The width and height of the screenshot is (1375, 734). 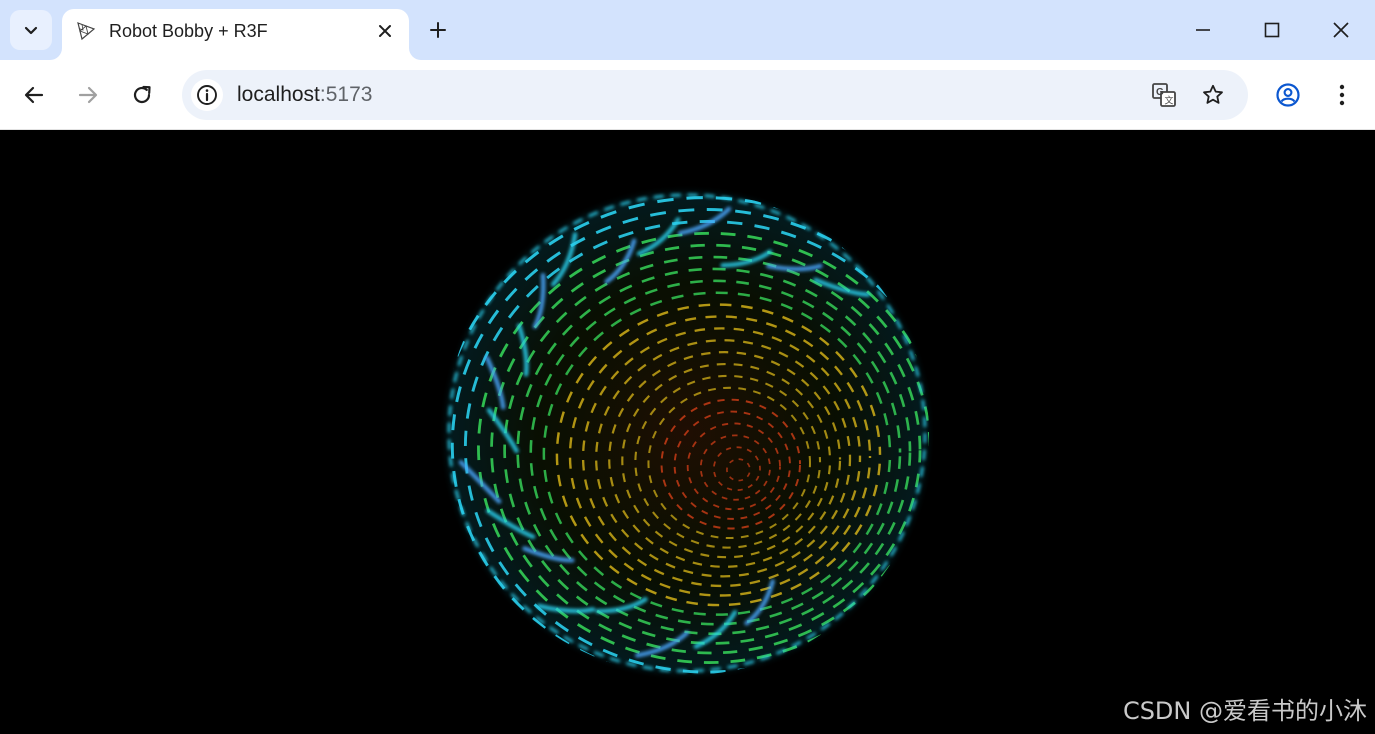 I want to click on star-icon, so click(x=1213, y=94).